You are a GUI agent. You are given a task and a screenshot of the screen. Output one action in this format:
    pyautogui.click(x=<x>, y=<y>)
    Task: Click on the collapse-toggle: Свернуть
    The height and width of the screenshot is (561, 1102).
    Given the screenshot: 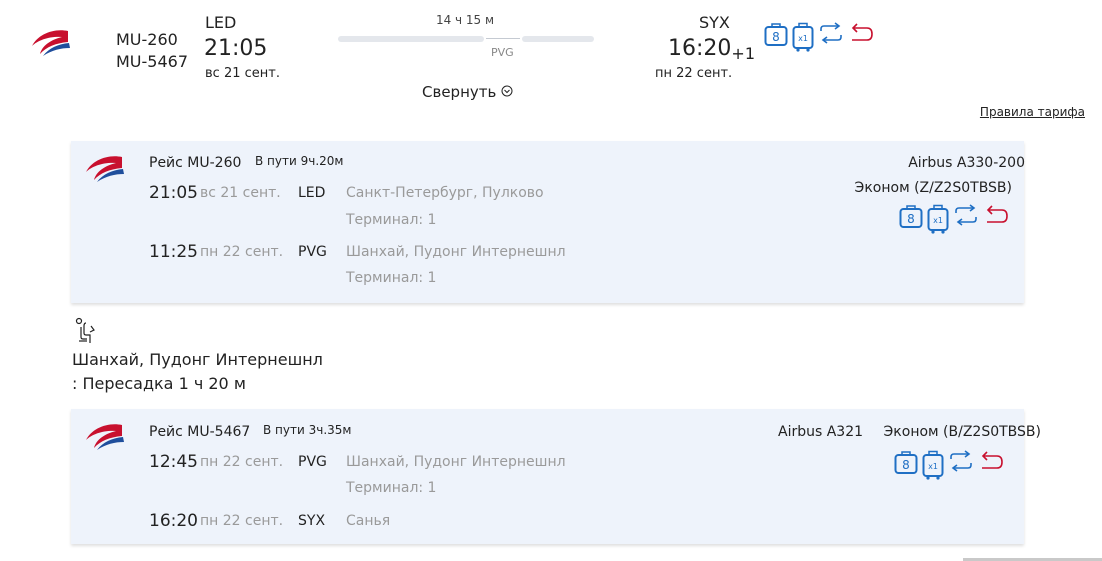 What is the action you would take?
    pyautogui.click(x=467, y=92)
    